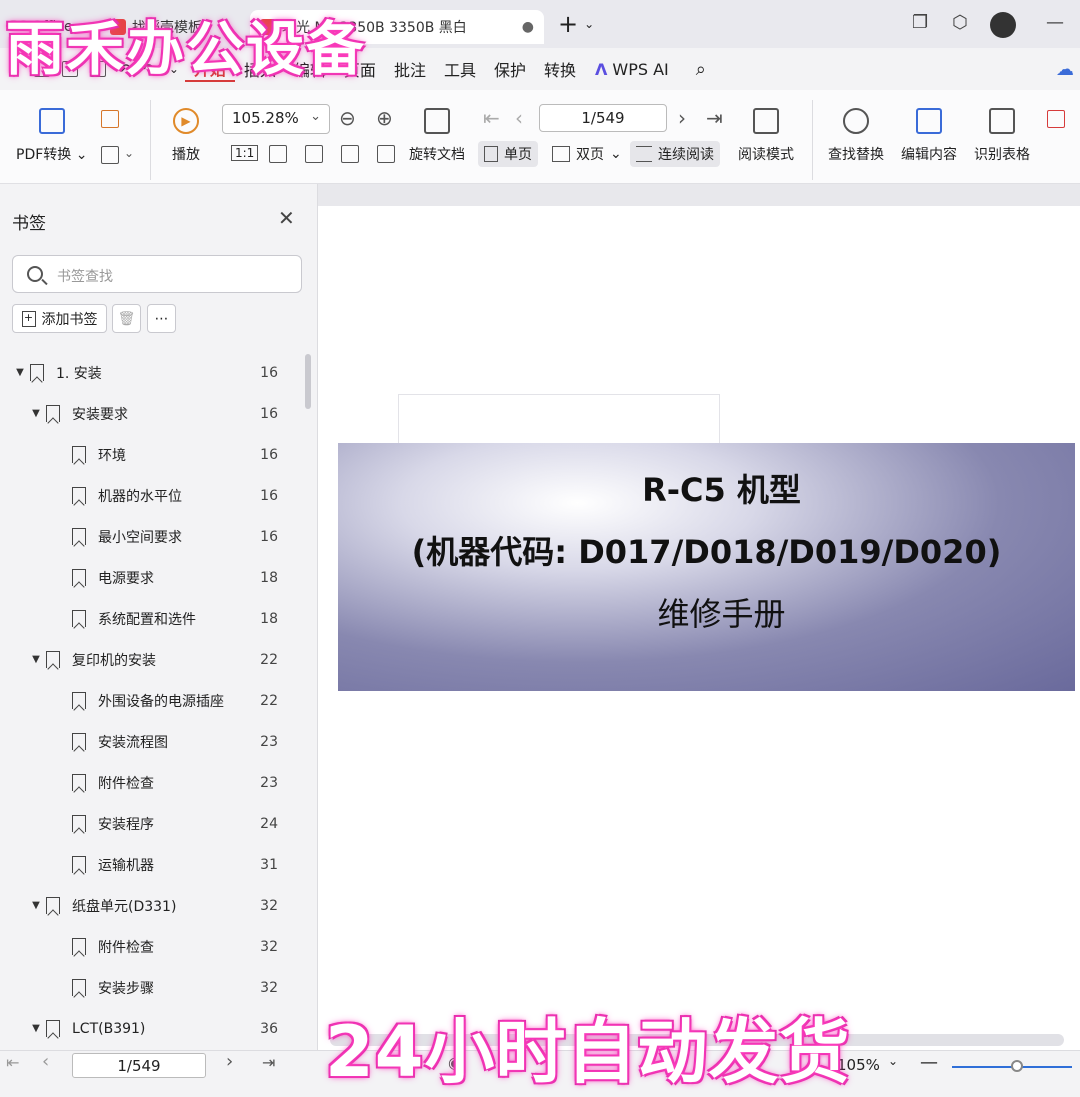 The height and width of the screenshot is (1097, 1080). What do you see at coordinates (110, 155) in the screenshot?
I see `copy-page-icon` at bounding box center [110, 155].